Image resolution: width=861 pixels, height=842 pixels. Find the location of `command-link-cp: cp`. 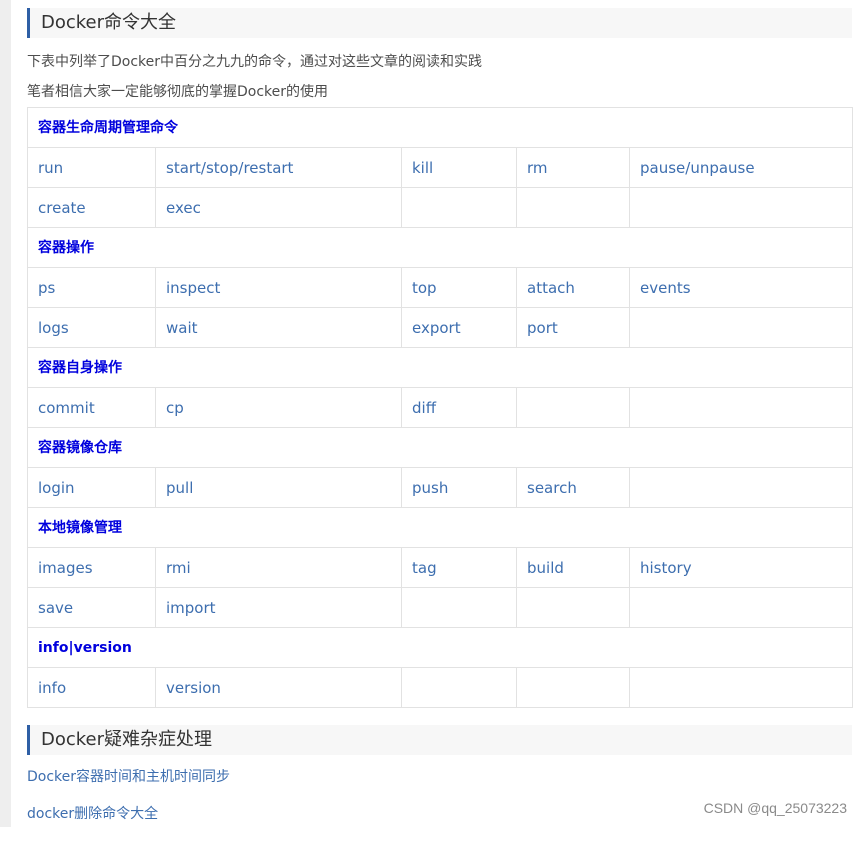

command-link-cp: cp is located at coordinates (278, 407).